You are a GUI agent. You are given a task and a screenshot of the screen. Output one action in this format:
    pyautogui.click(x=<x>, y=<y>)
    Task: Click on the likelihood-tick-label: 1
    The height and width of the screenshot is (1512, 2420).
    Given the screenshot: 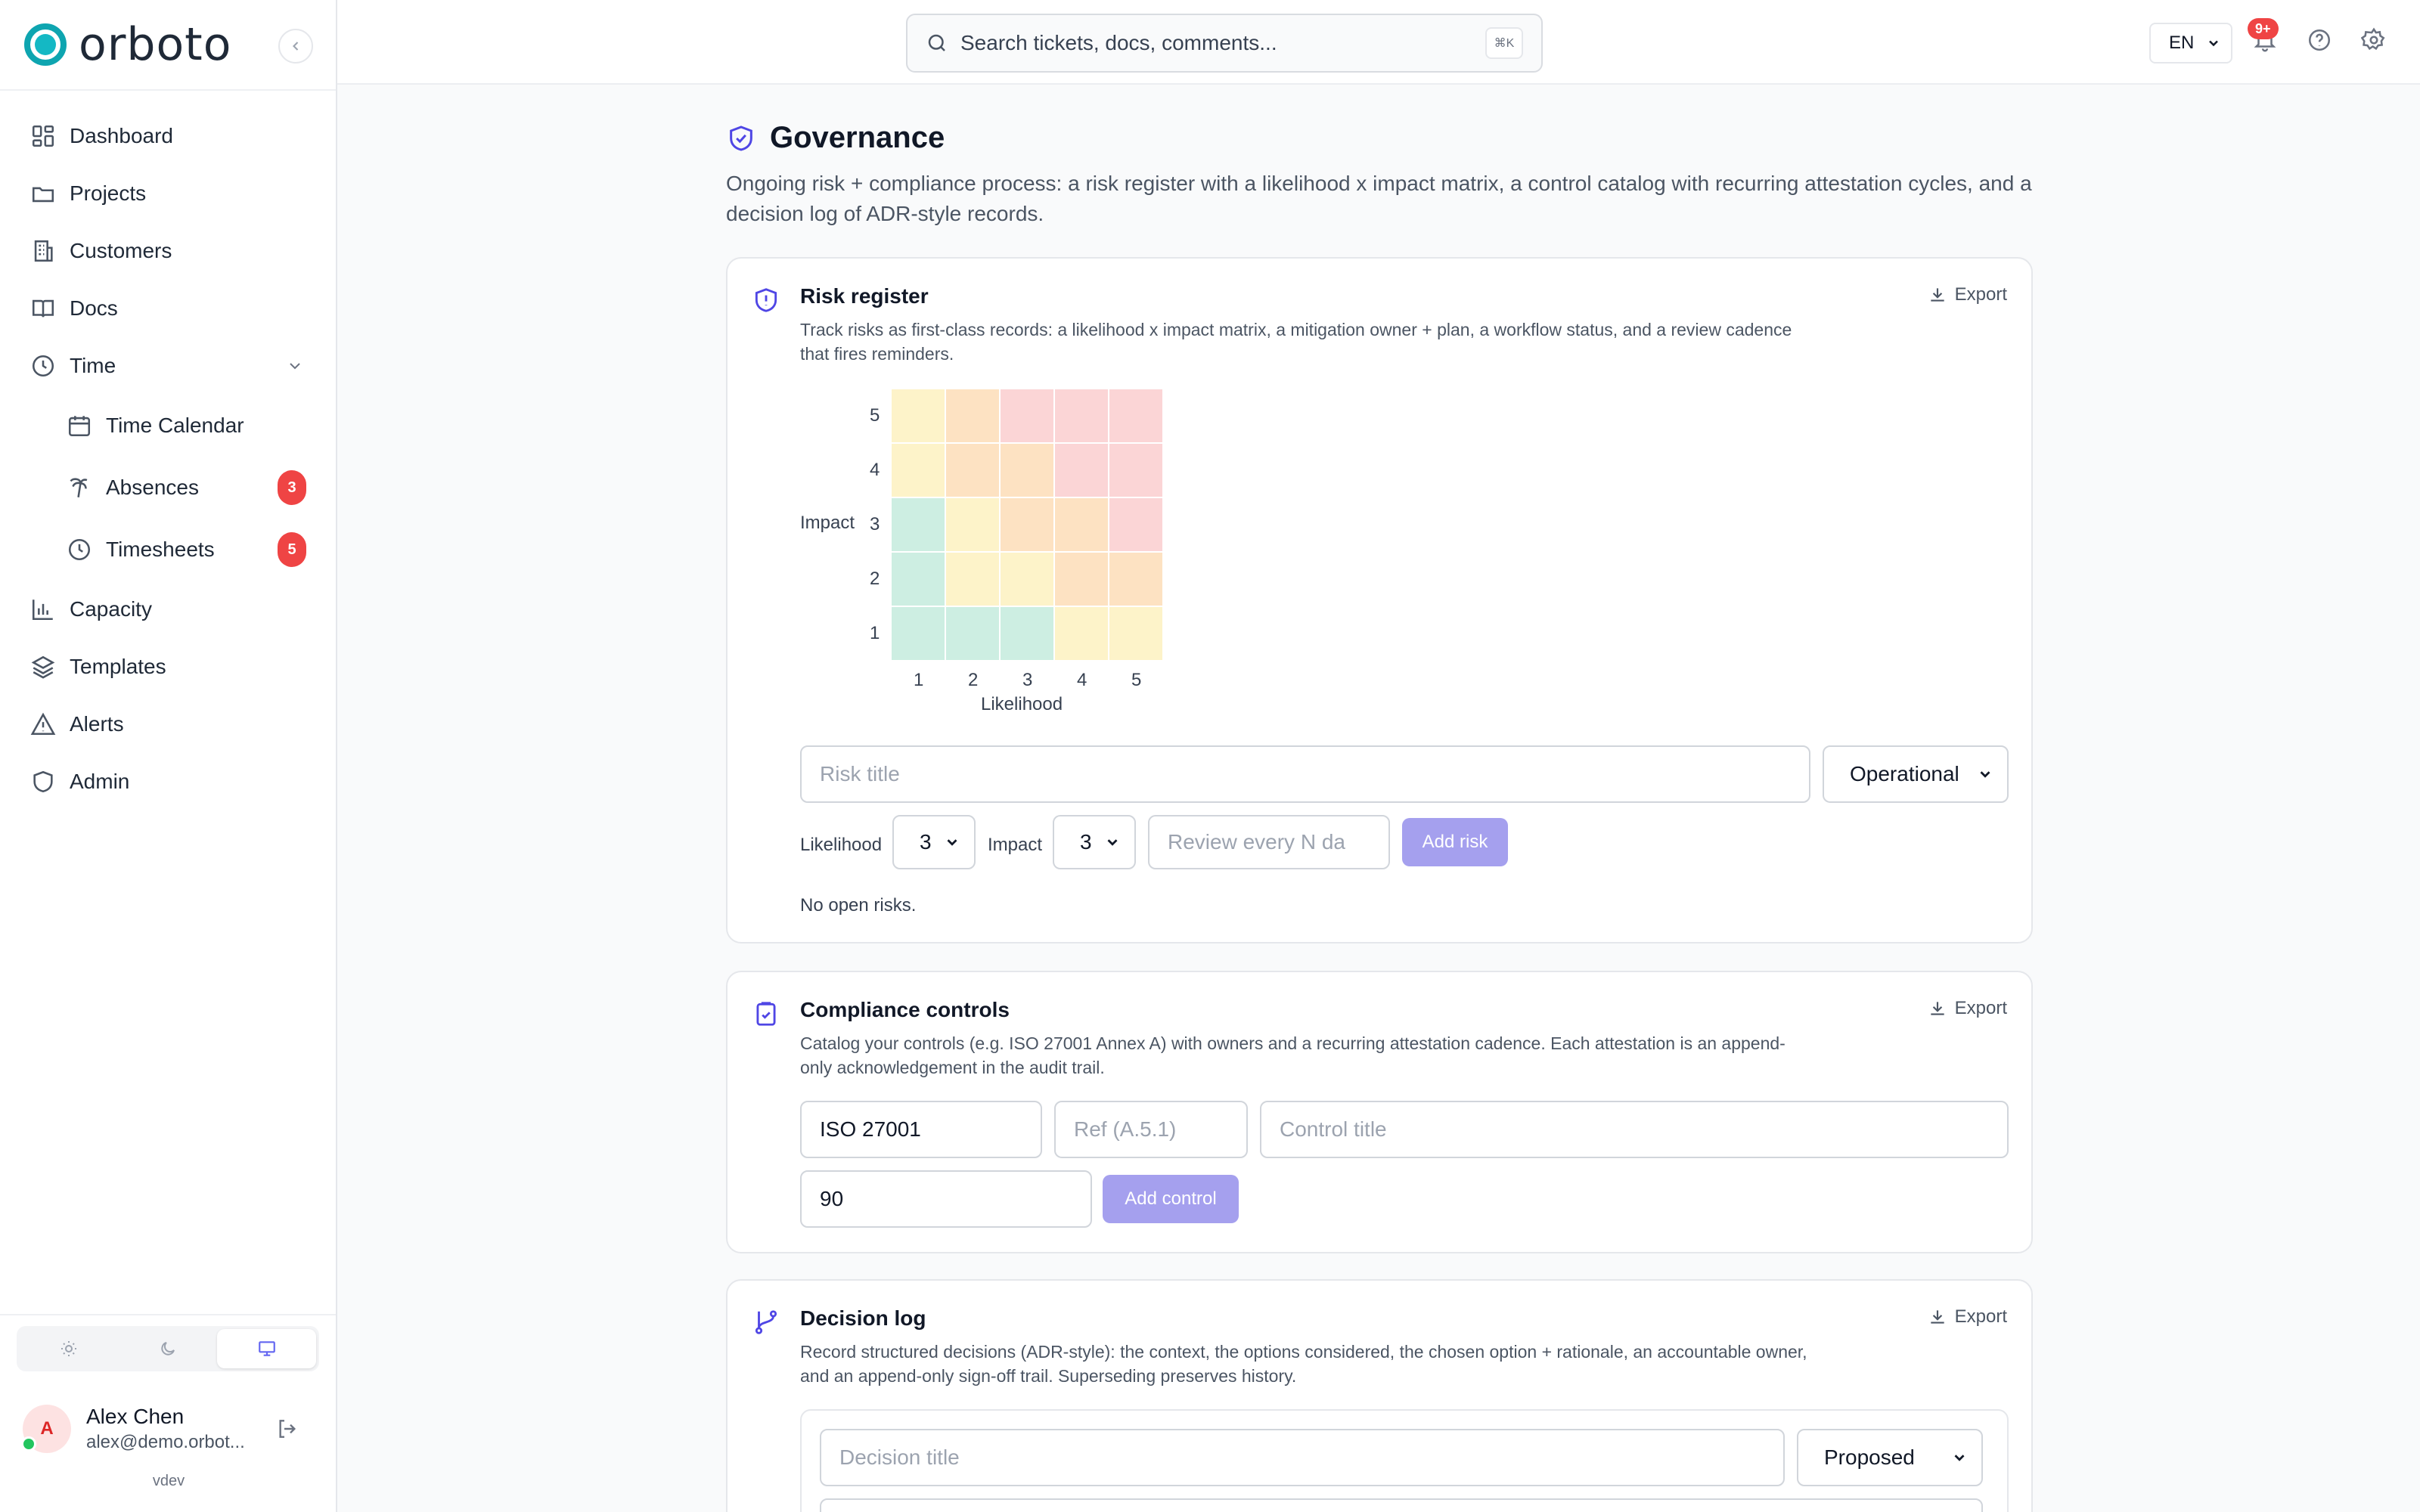 What is the action you would take?
    pyautogui.click(x=919, y=680)
    